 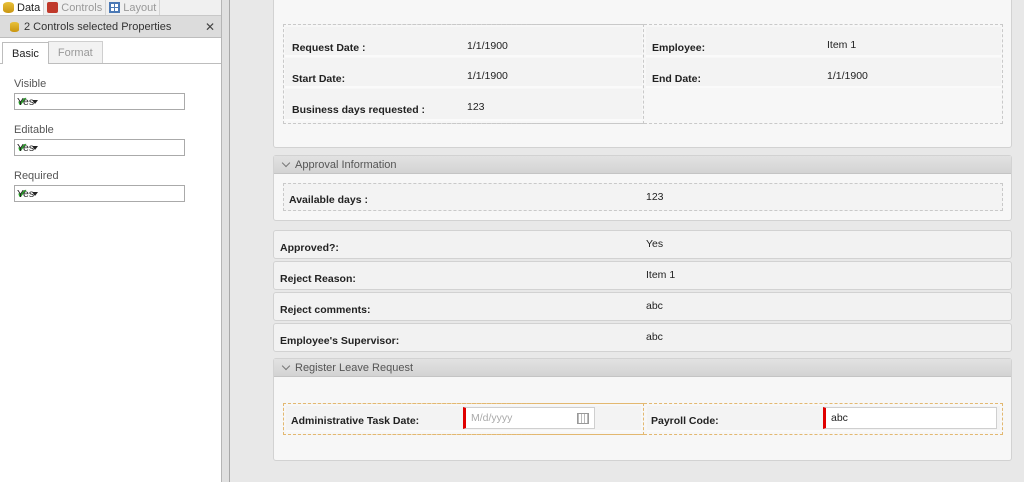 What do you see at coordinates (36, 176) in the screenshot?
I see `required-label: Required` at bounding box center [36, 176].